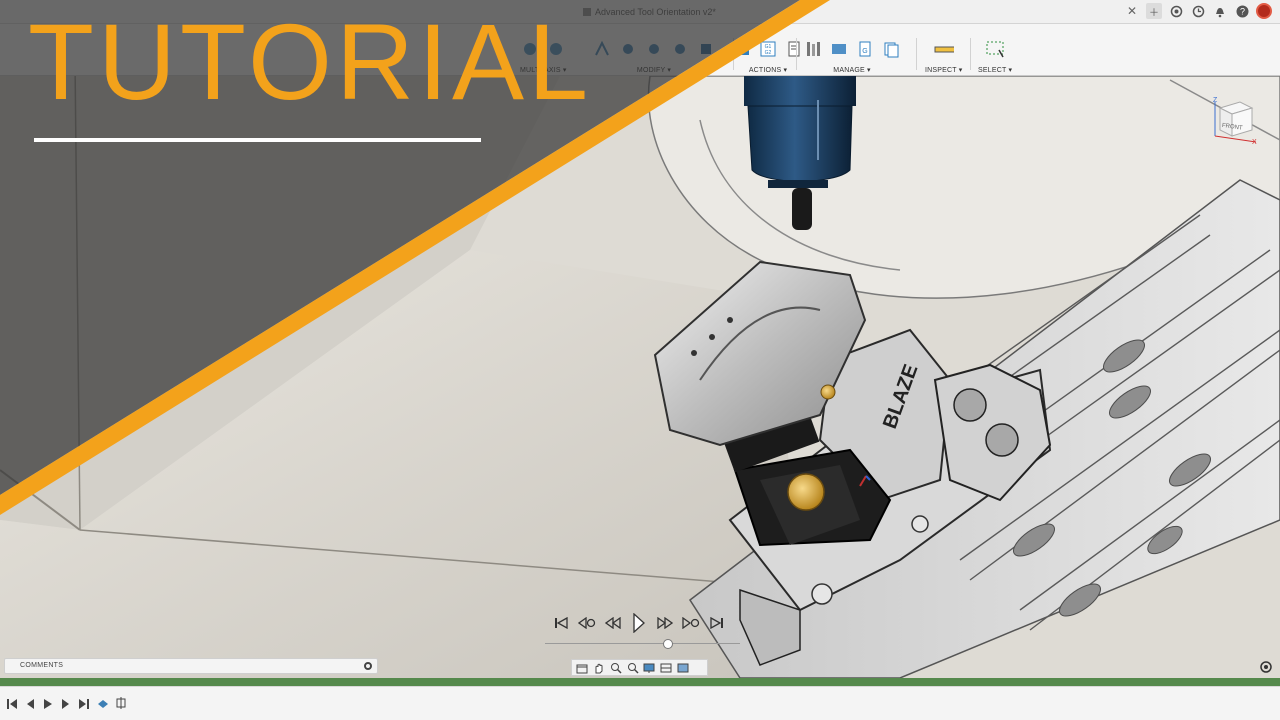 Image resolution: width=1280 pixels, height=720 pixels. I want to click on orbit-icon, so click(582, 668).